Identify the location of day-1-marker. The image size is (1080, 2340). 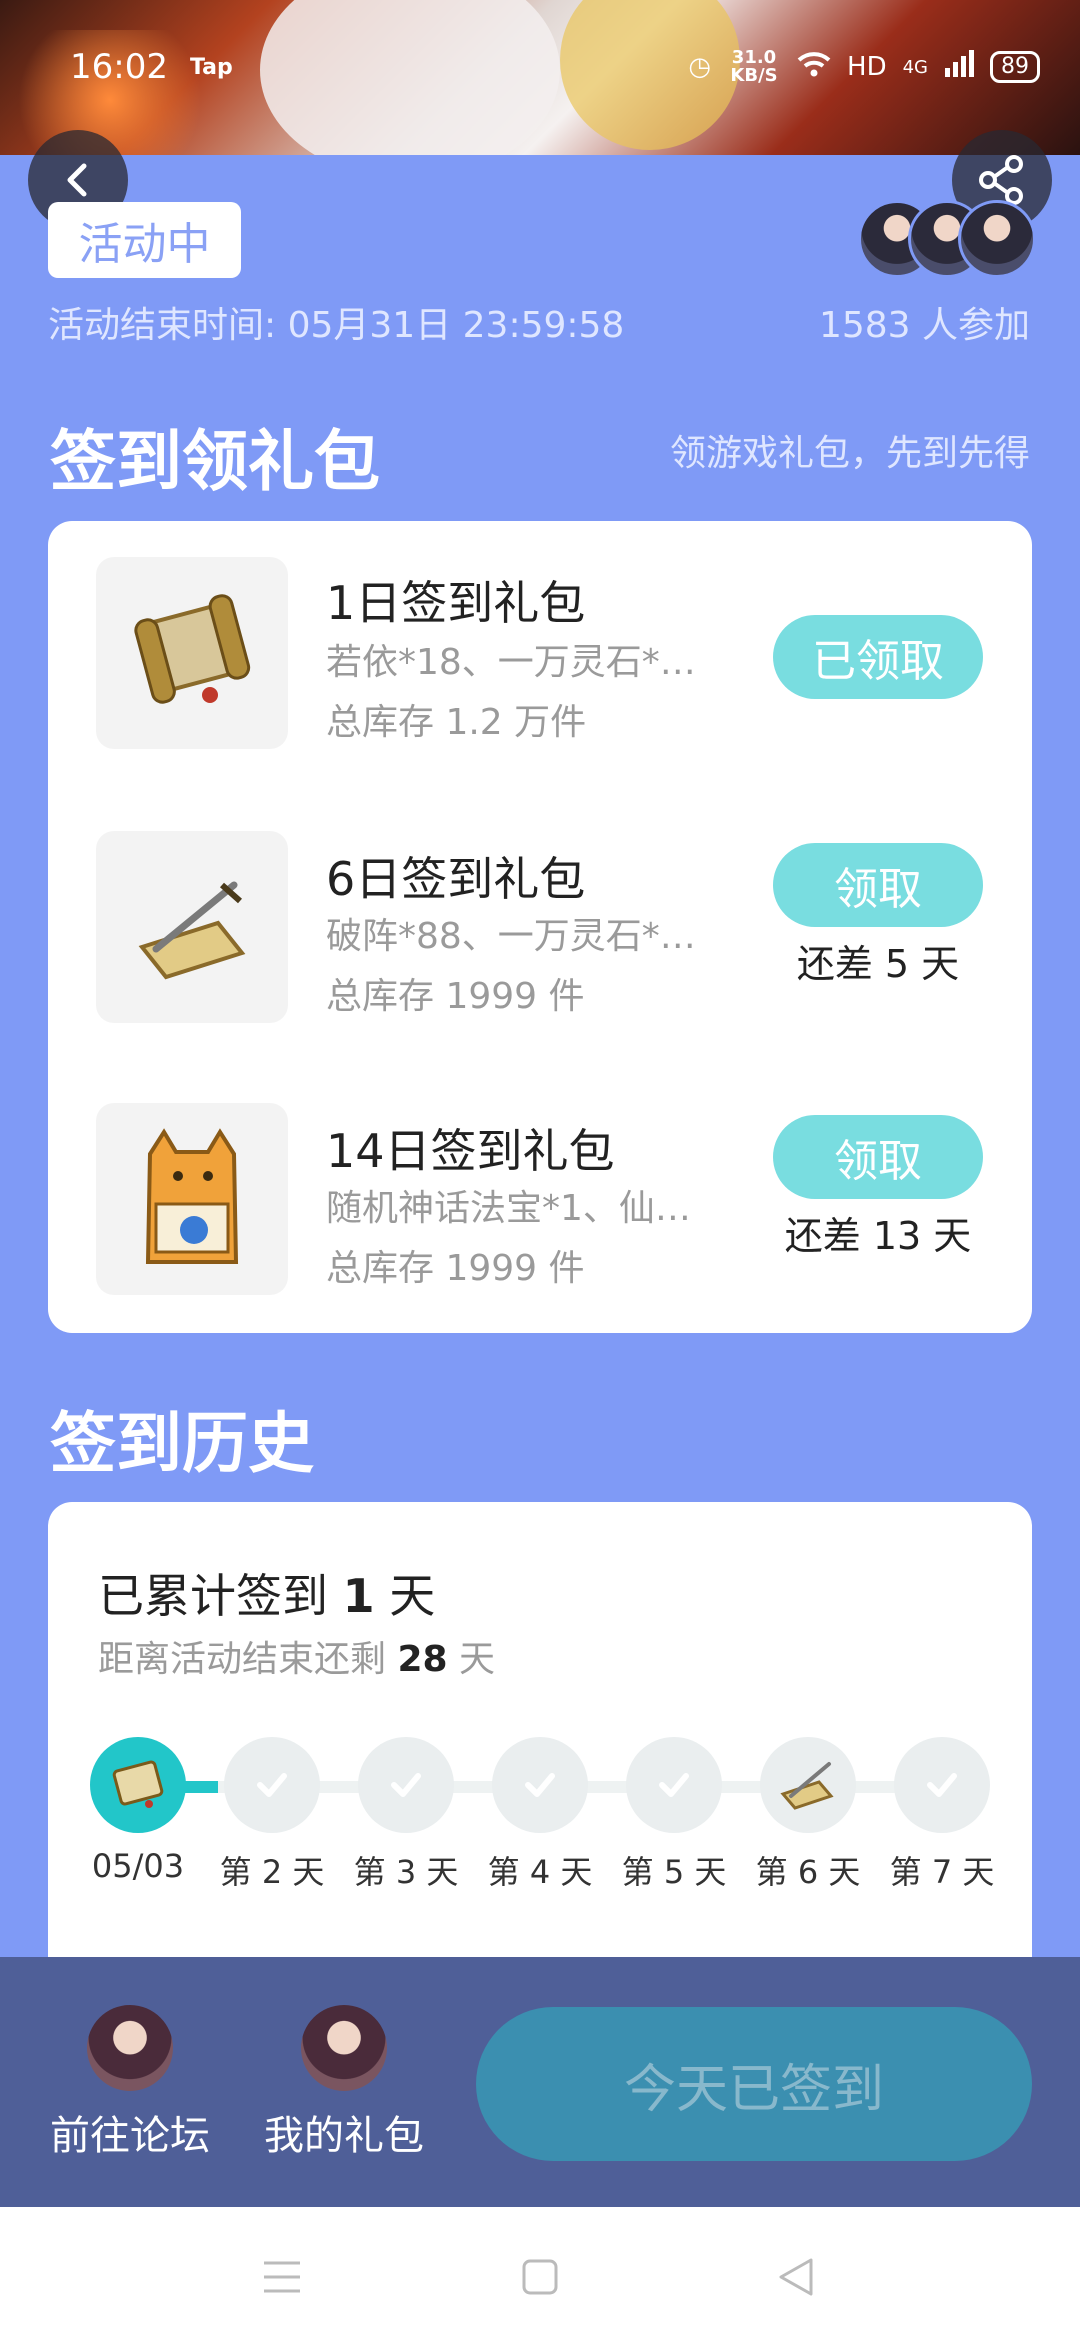
(138, 1785).